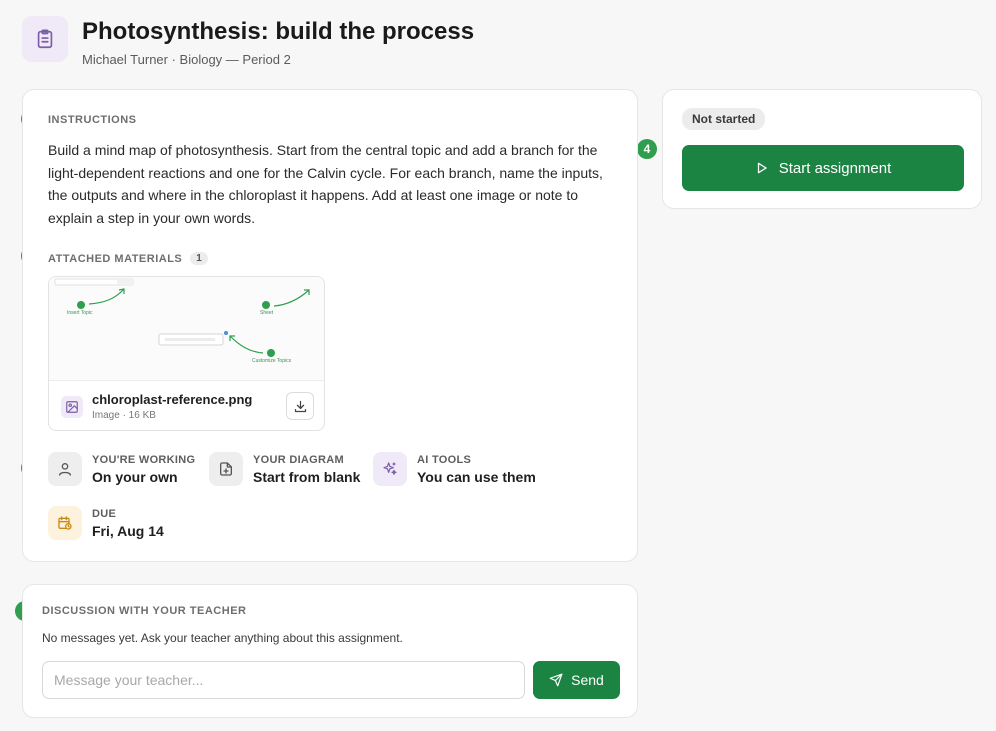  I want to click on diagram-label: YOUR DIAGRAM, so click(298, 460).